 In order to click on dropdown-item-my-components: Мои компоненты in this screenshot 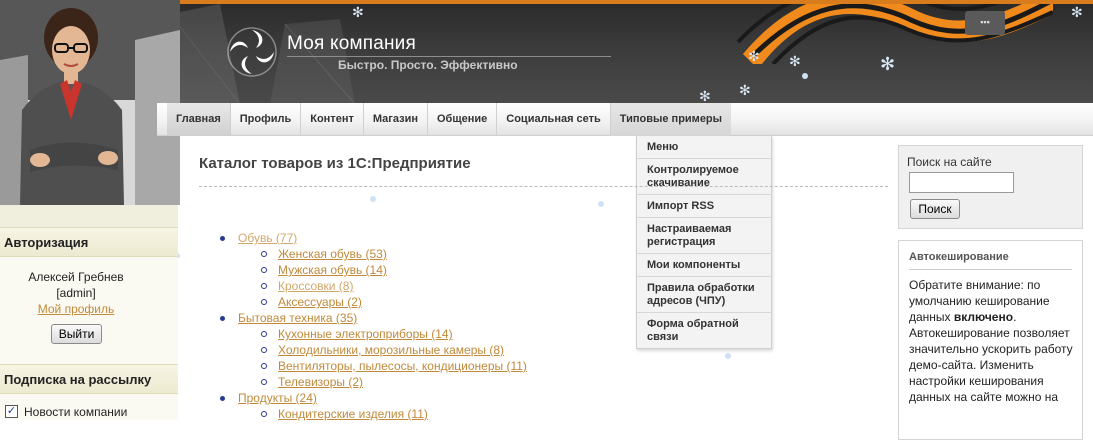, I will do `click(704, 265)`.